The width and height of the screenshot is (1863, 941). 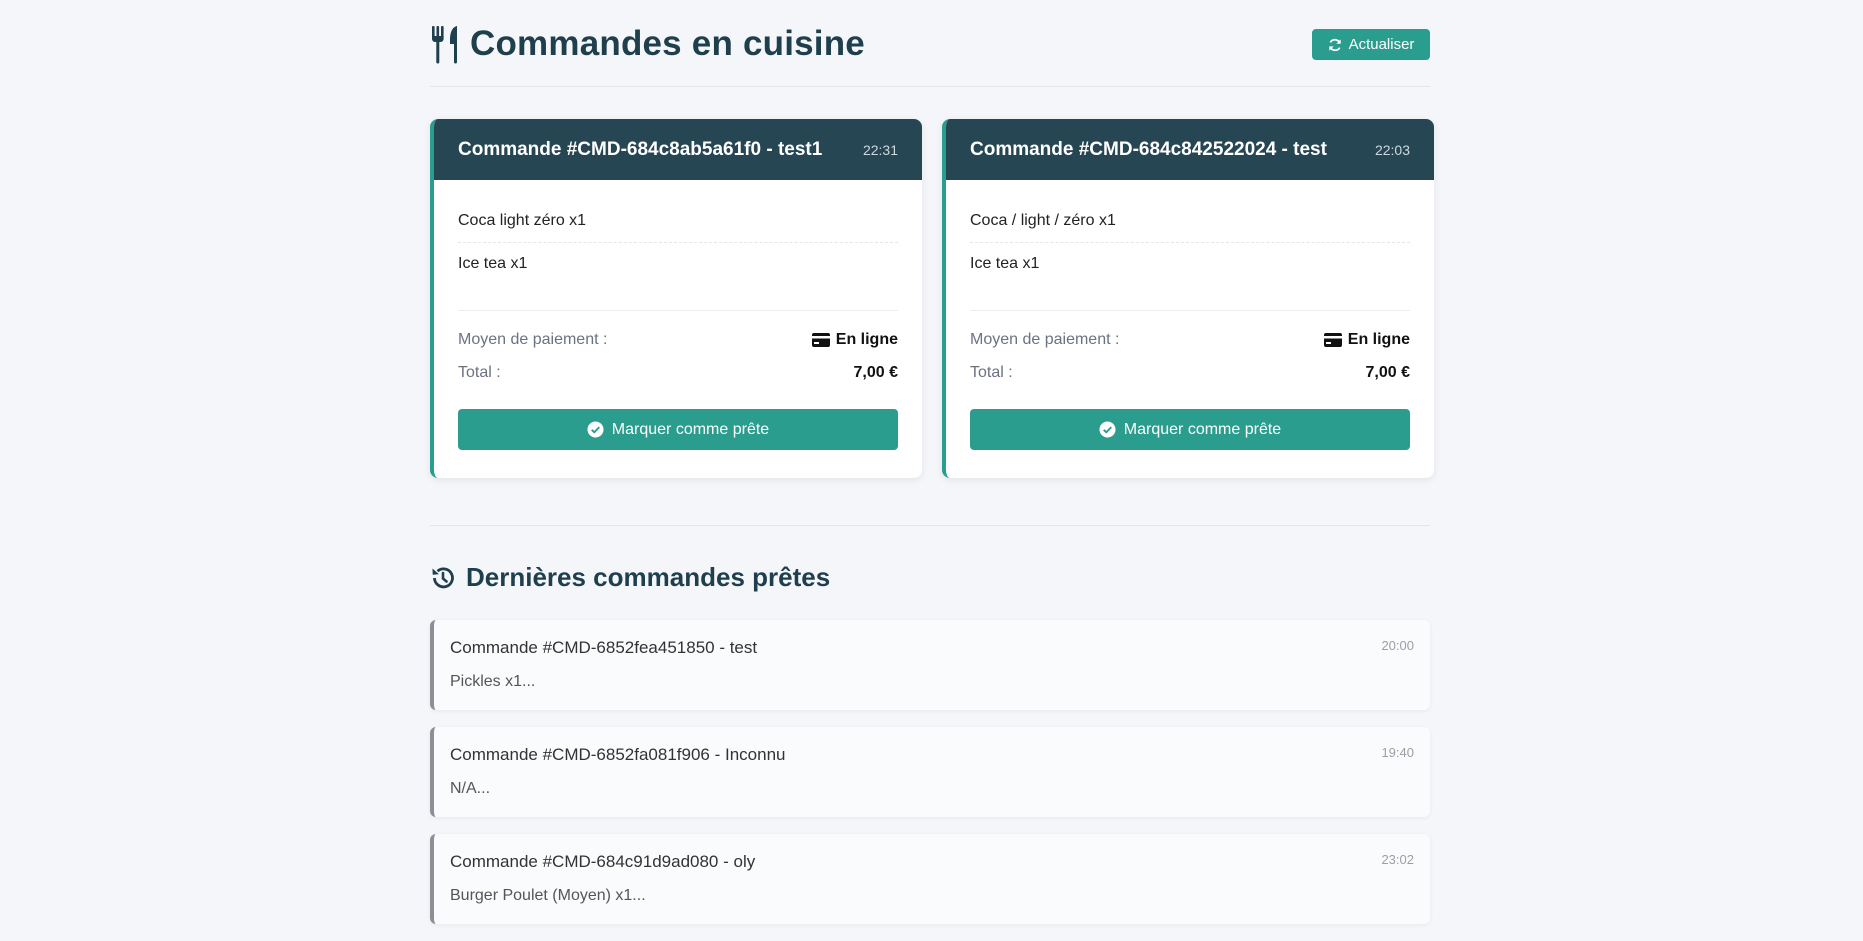 What do you see at coordinates (1190, 255) in the screenshot?
I see `order-items: Coca / light / zéro x1 Ice tea x1` at bounding box center [1190, 255].